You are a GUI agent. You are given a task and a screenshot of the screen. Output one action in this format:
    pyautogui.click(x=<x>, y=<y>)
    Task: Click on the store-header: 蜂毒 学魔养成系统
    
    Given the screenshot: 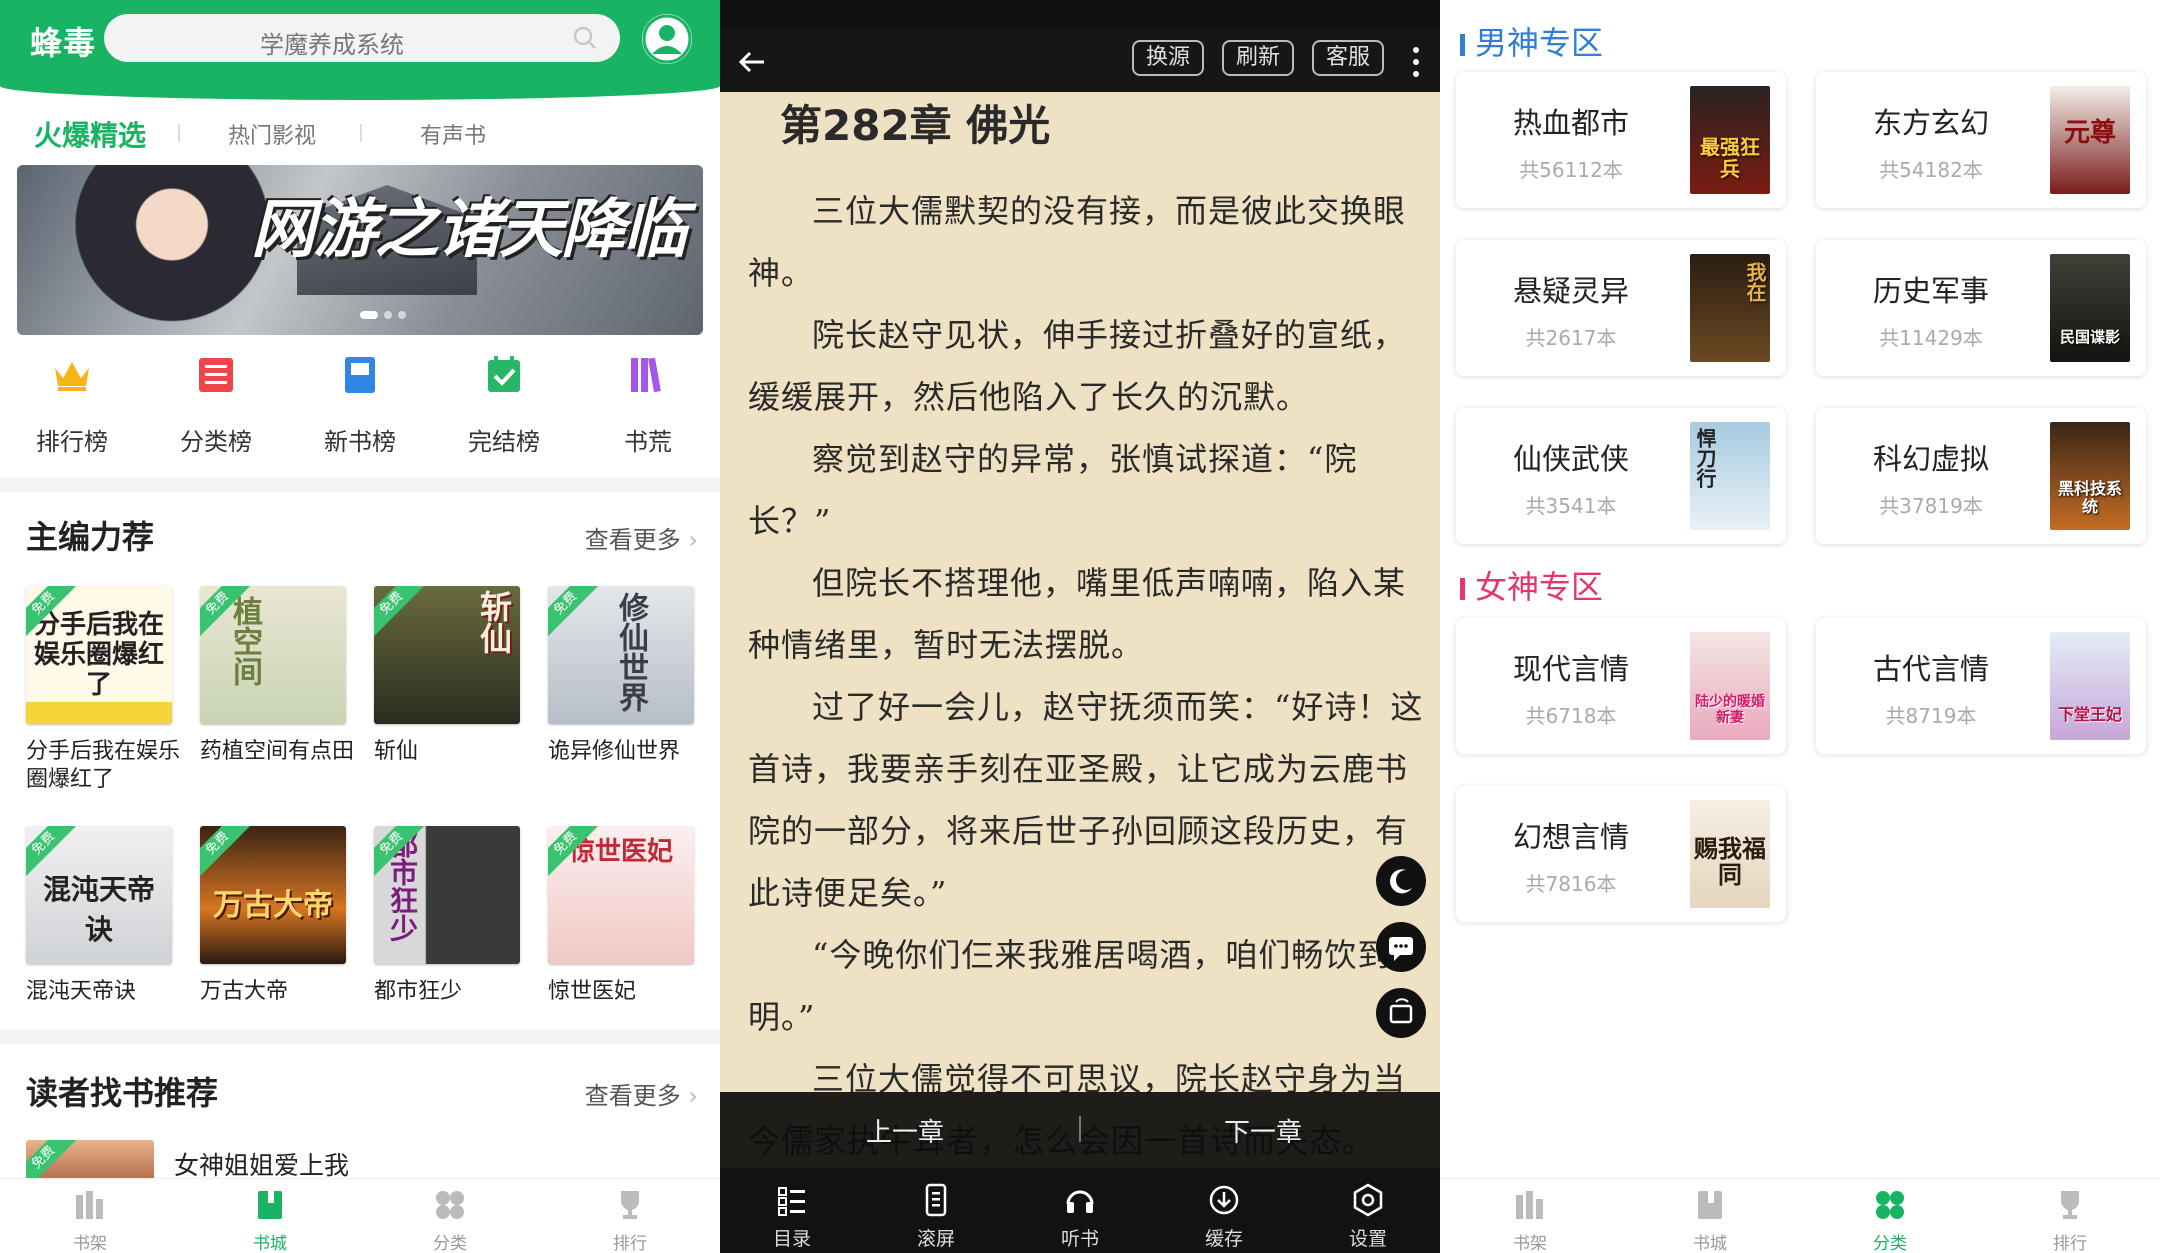 What is the action you would take?
    pyautogui.click(x=360, y=50)
    